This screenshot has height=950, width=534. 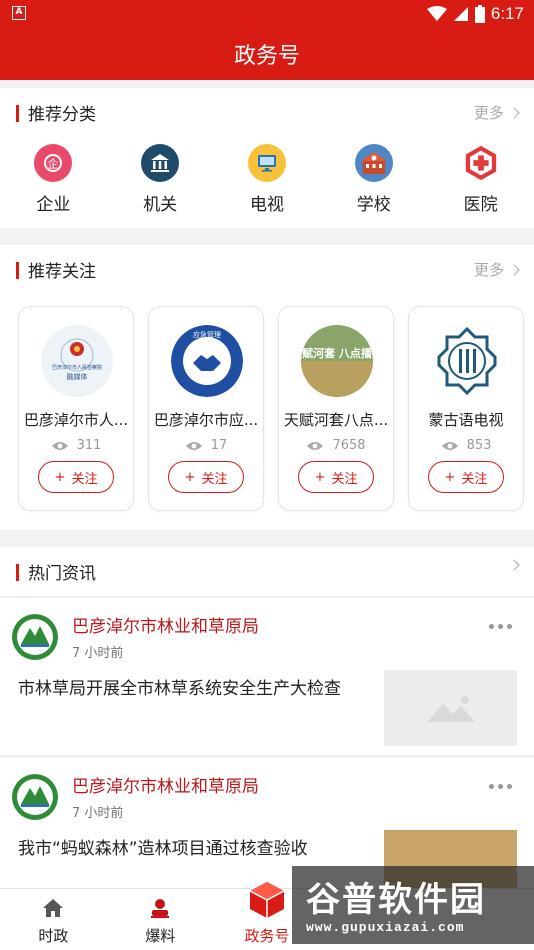 I want to click on view-count: 853, so click(x=479, y=445).